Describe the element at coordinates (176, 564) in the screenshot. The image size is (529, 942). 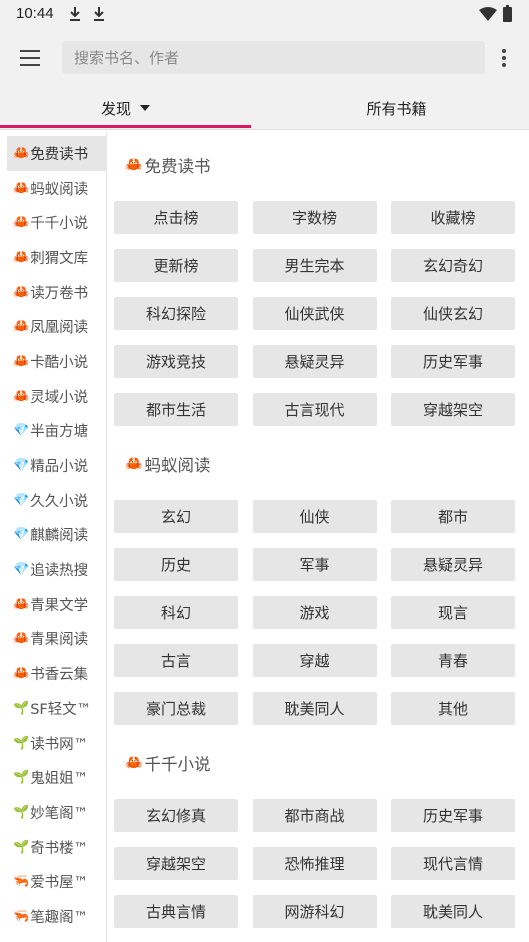
I see `category-button: 历史` at that location.